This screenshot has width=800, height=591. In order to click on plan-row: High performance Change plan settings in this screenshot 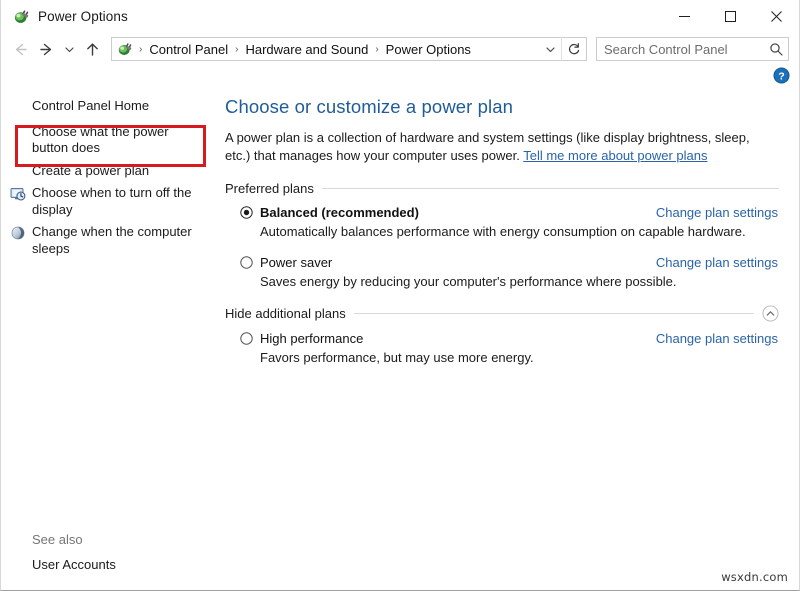, I will do `click(509, 338)`.